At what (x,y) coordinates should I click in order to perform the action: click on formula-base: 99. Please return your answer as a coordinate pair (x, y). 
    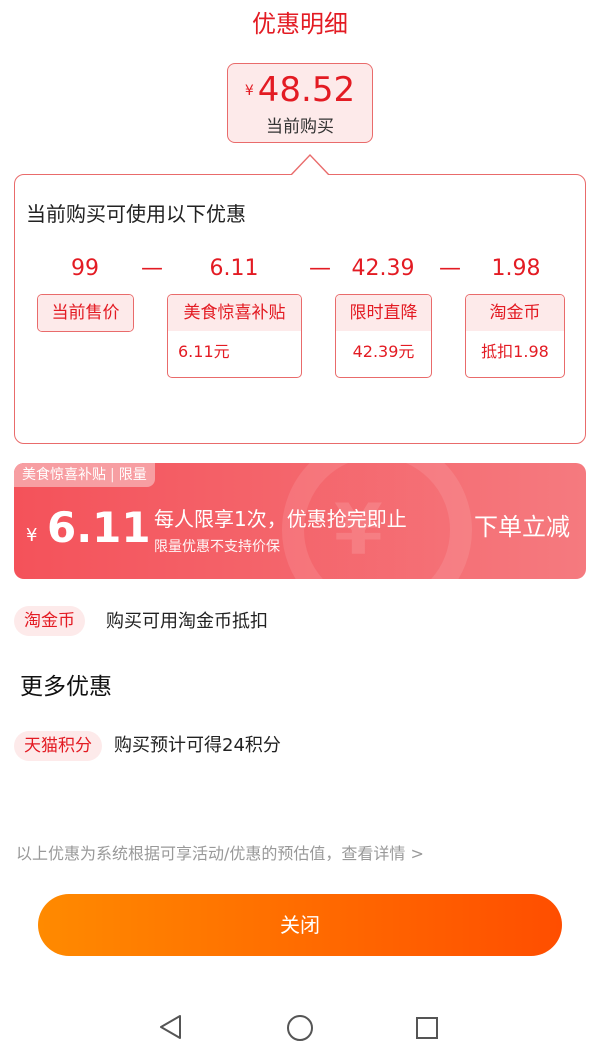
    Looking at the image, I should click on (85, 268).